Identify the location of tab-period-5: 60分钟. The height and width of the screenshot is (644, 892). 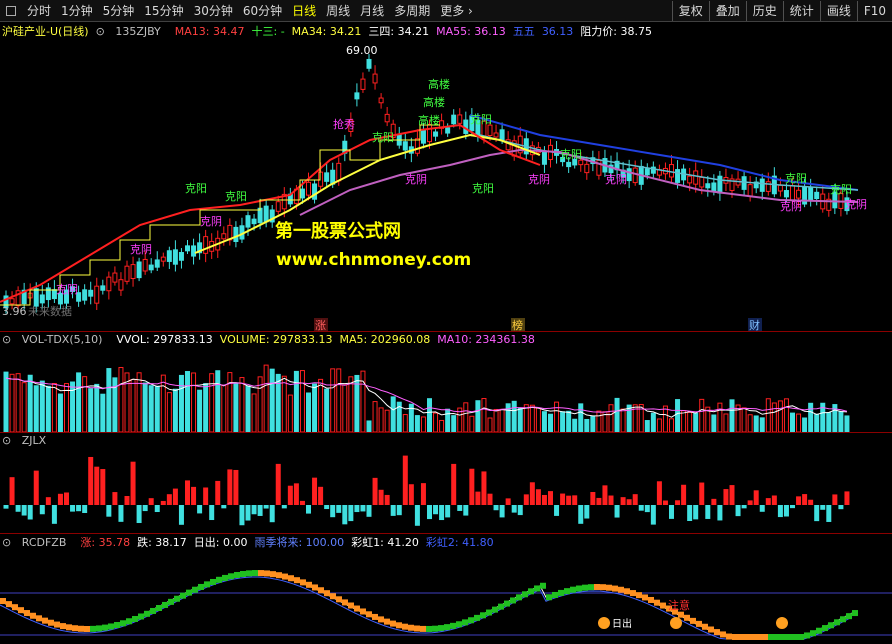
(262, 11).